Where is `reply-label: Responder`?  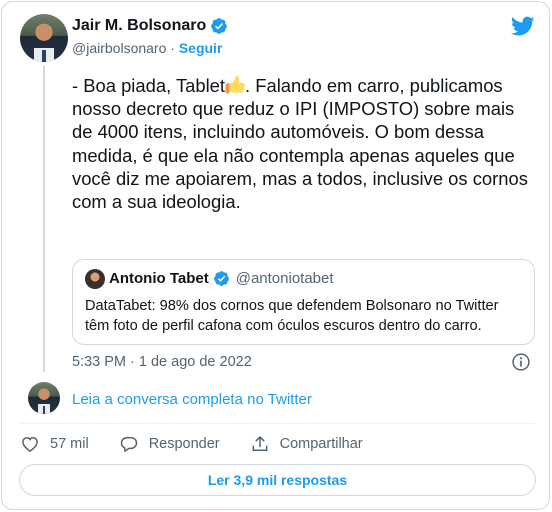
reply-label: Responder is located at coordinates (184, 444).